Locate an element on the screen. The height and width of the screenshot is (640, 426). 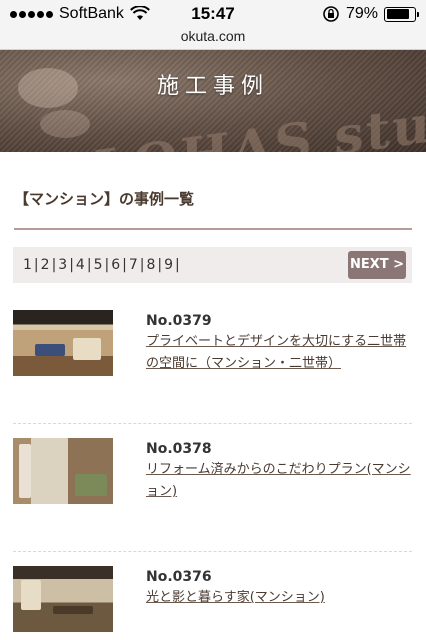
page-link-5: 5 is located at coordinates (98, 265).